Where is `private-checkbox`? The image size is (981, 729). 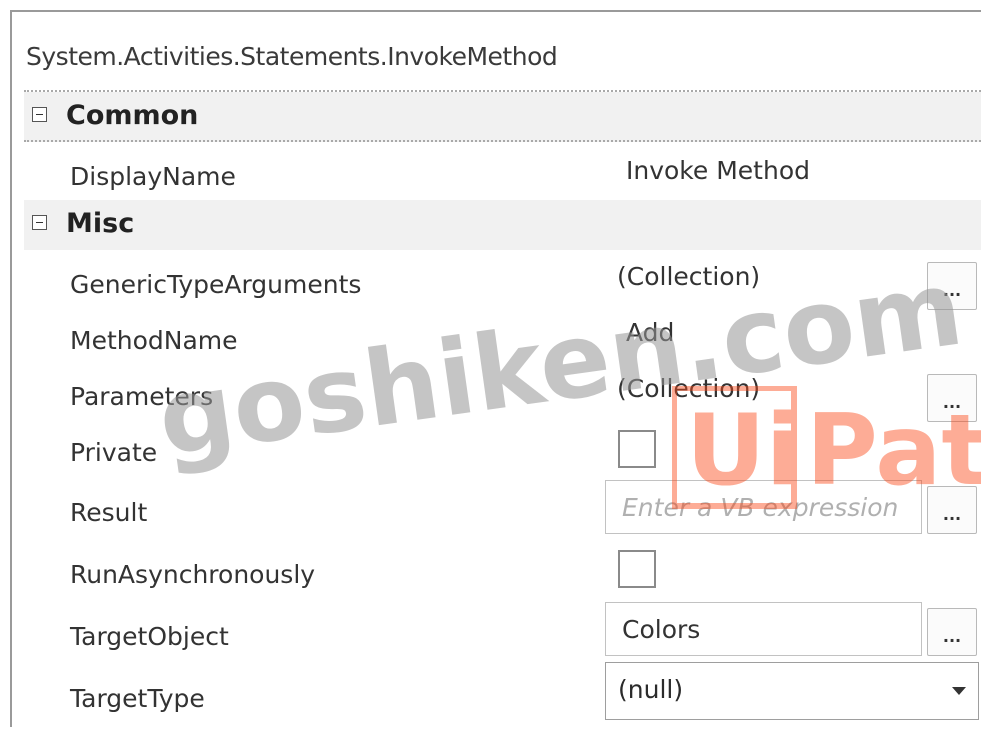
private-checkbox is located at coordinates (637, 449).